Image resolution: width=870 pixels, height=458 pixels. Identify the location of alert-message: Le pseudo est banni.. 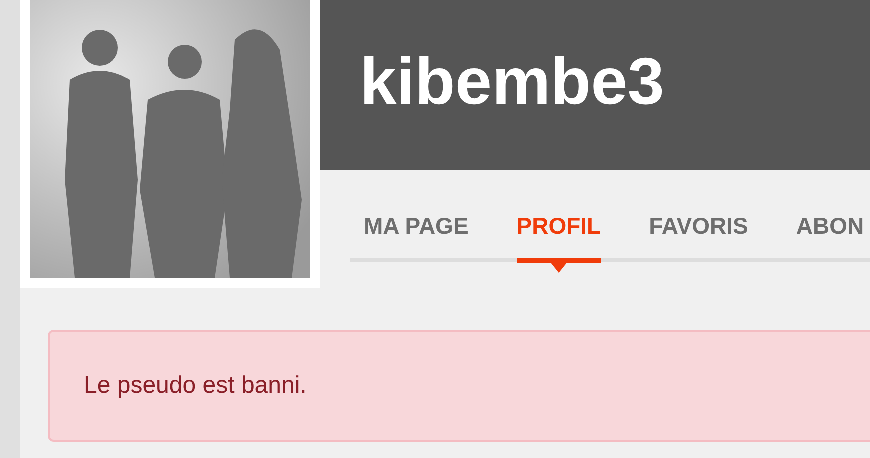
(195, 386).